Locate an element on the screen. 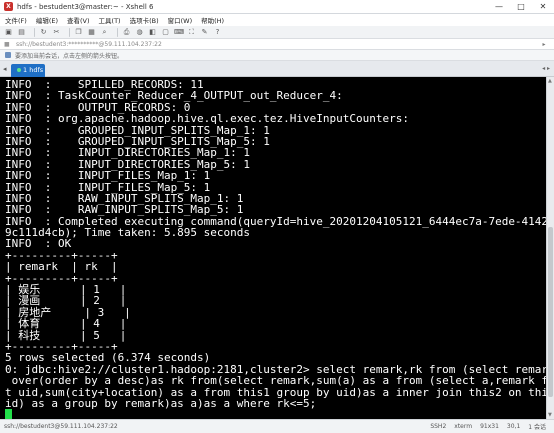 The image size is (554, 433). menu-window: 窗口(W) is located at coordinates (180, 20).